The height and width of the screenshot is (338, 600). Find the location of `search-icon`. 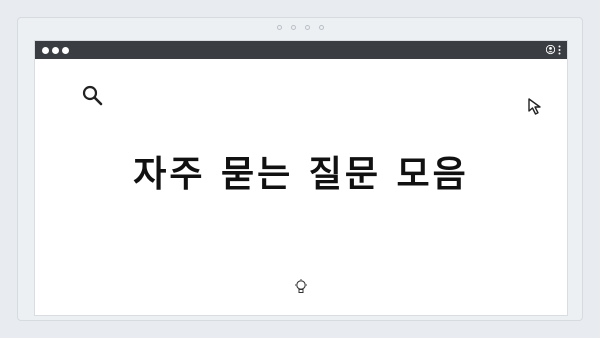

search-icon is located at coordinates (93, 96).